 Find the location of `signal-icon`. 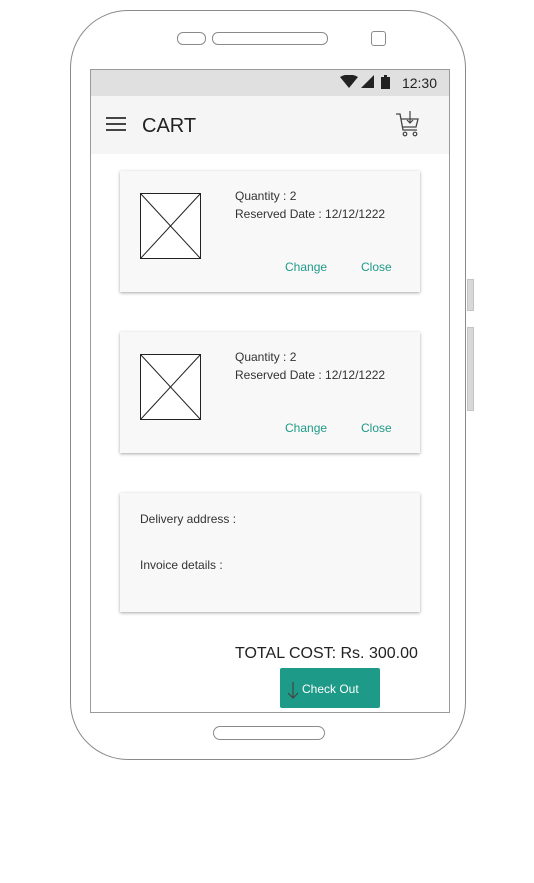

signal-icon is located at coordinates (367, 81).